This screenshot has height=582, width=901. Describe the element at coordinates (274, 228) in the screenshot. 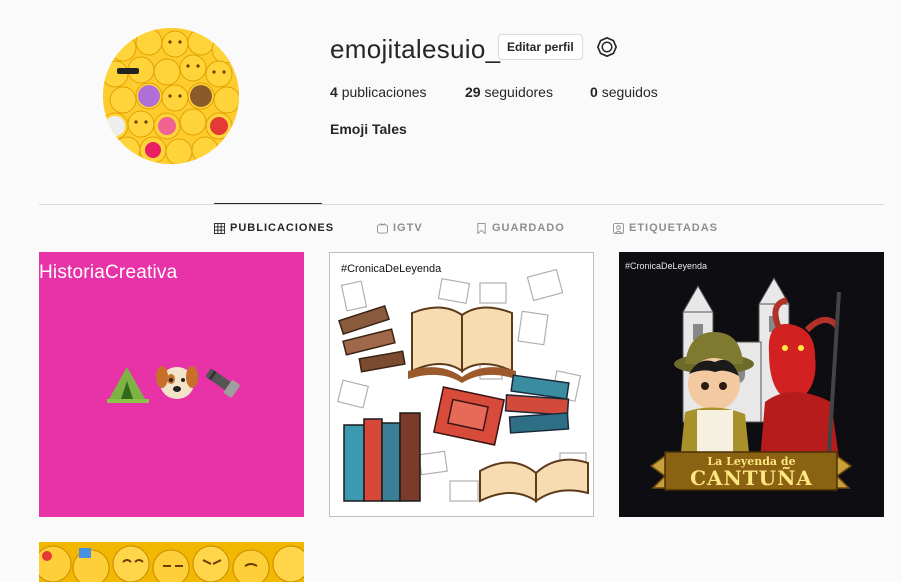

I see `tab-publicaciones: PUBLICACIONES` at that location.